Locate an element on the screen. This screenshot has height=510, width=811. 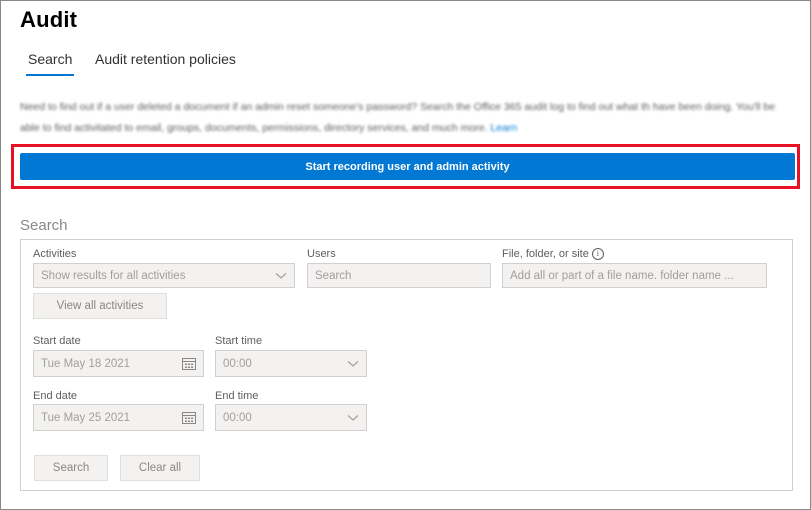
tab-search: Search is located at coordinates (50, 63).